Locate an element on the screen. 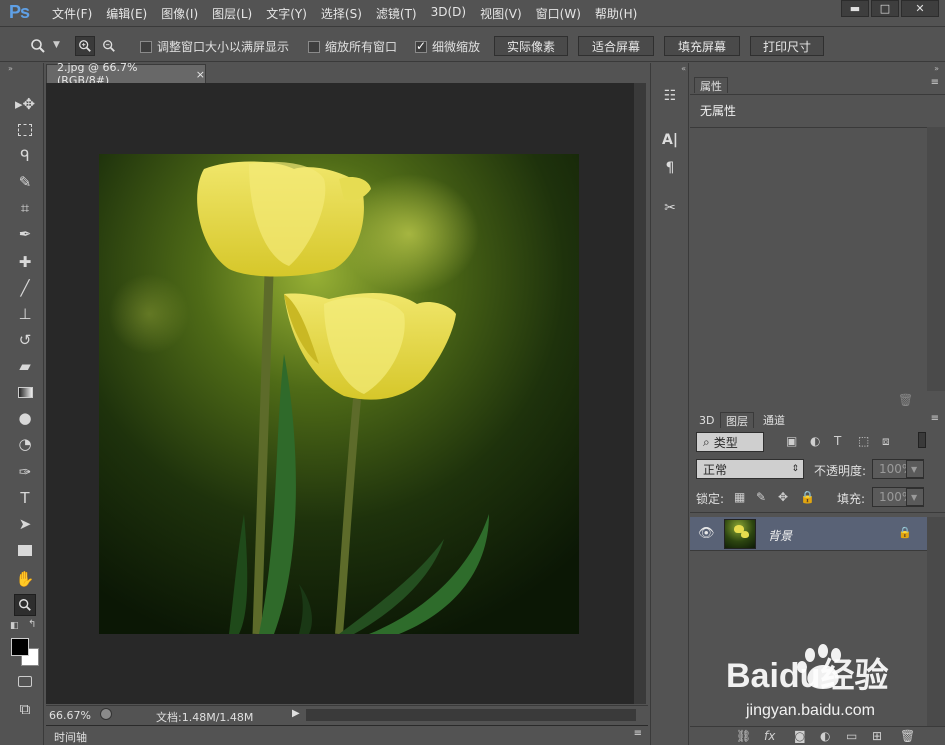 The image size is (945, 745). filter-shape-icon: ⬚ is located at coordinates (863, 441).